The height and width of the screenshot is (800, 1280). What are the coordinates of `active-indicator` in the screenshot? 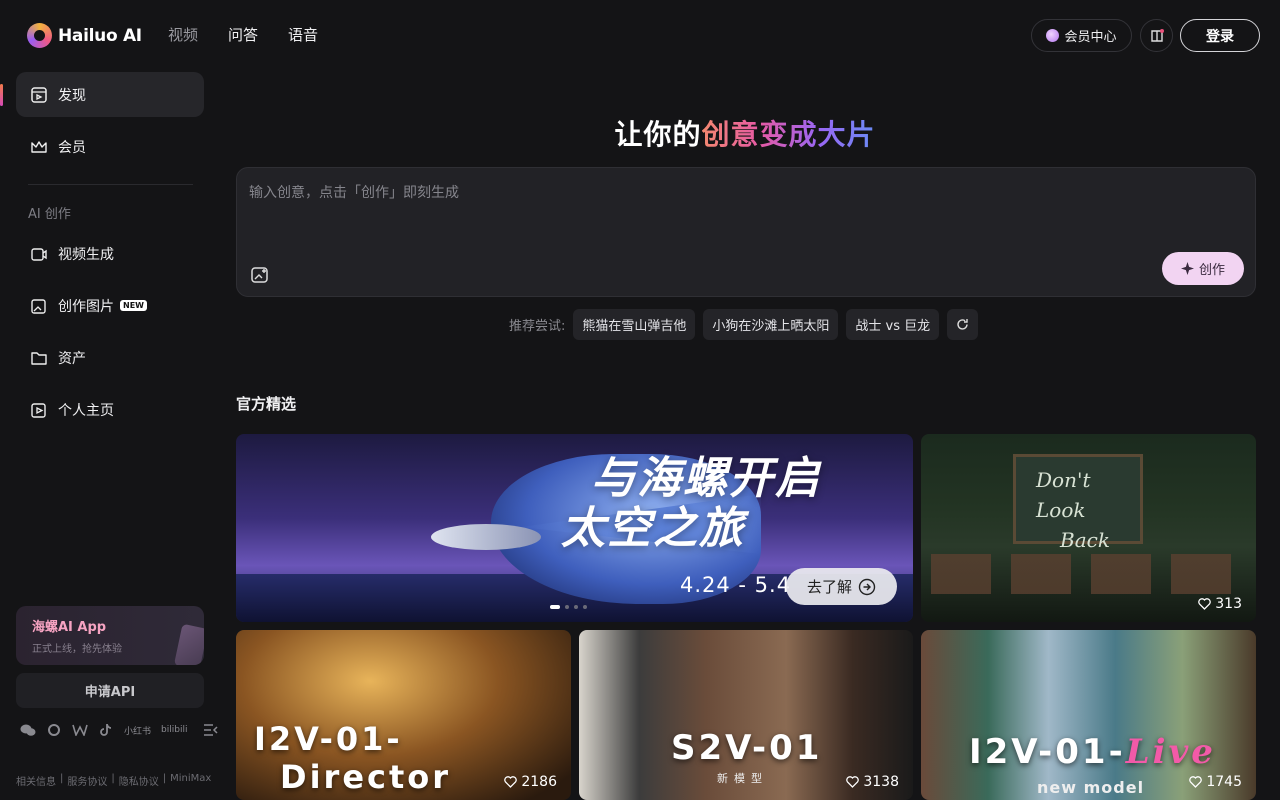 It's located at (1, 95).